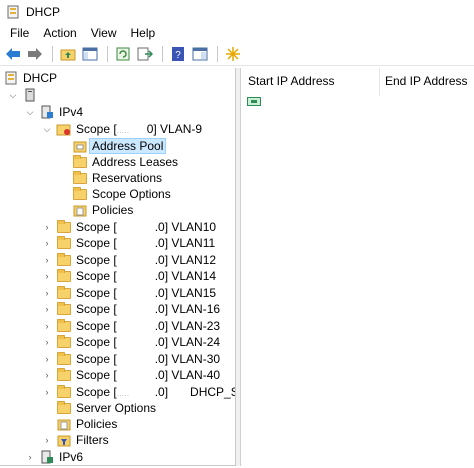 Image resolution: width=474 pixels, height=468 pixels. What do you see at coordinates (145, 54) in the screenshot?
I see `export-list-button` at bounding box center [145, 54].